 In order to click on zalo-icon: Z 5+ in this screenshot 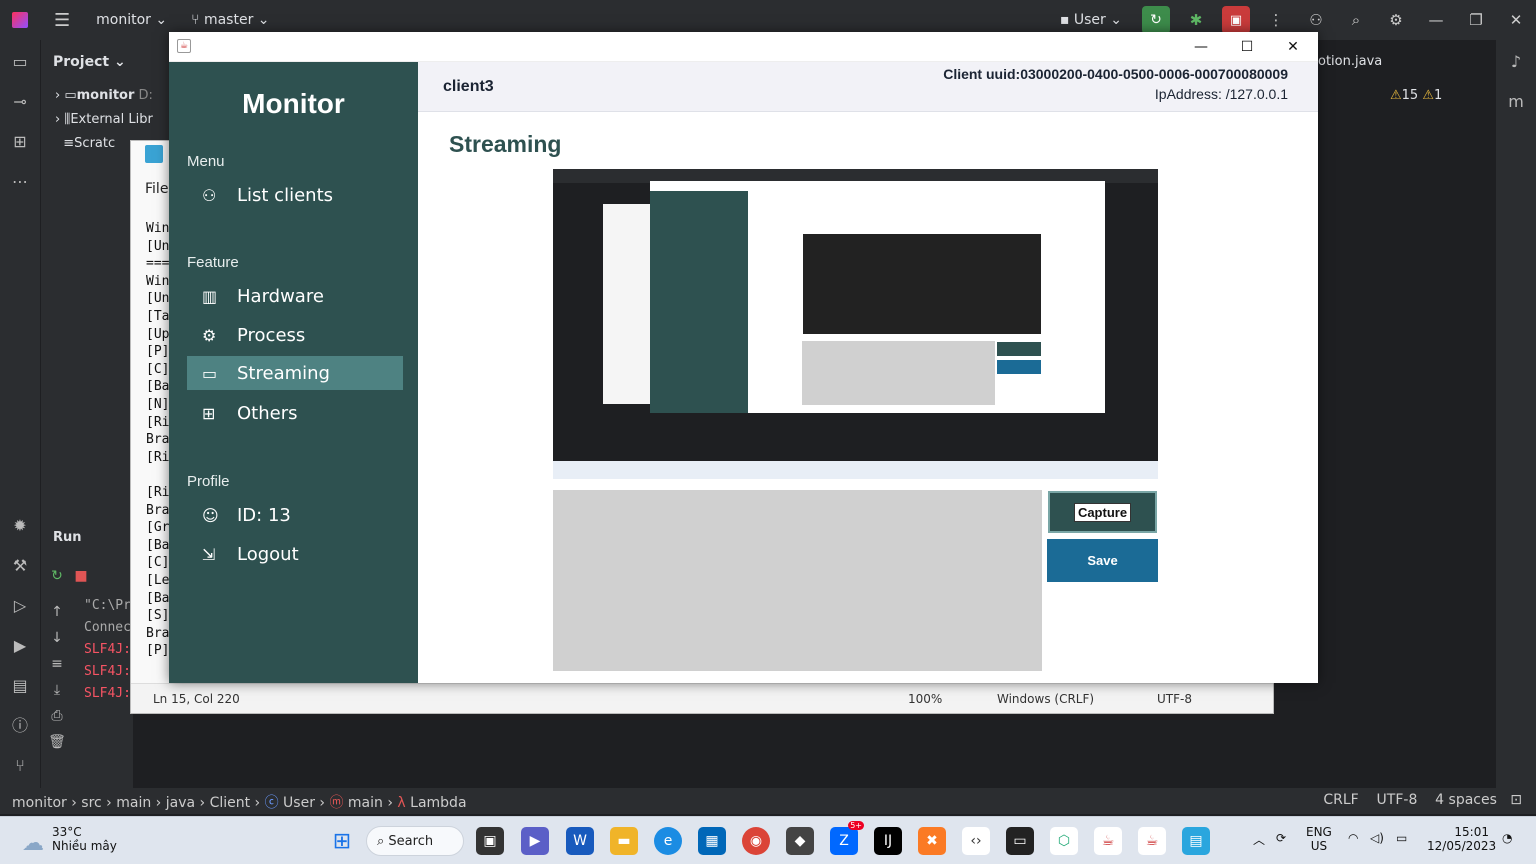, I will do `click(847, 838)`.